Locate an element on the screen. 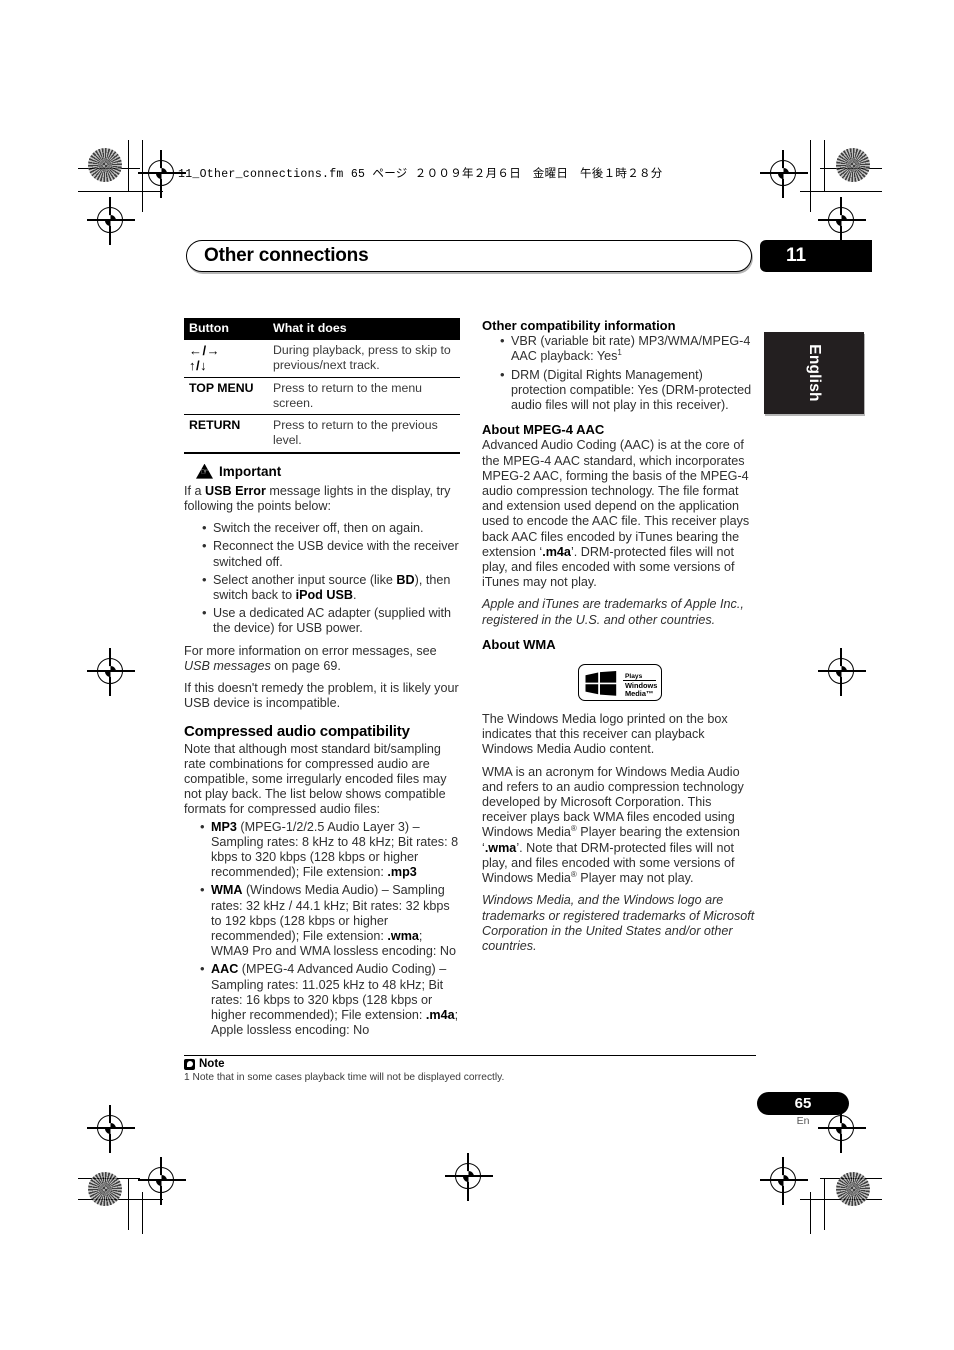 The image size is (954, 1350). heading-about-wma: About WMA is located at coordinates (519, 644).